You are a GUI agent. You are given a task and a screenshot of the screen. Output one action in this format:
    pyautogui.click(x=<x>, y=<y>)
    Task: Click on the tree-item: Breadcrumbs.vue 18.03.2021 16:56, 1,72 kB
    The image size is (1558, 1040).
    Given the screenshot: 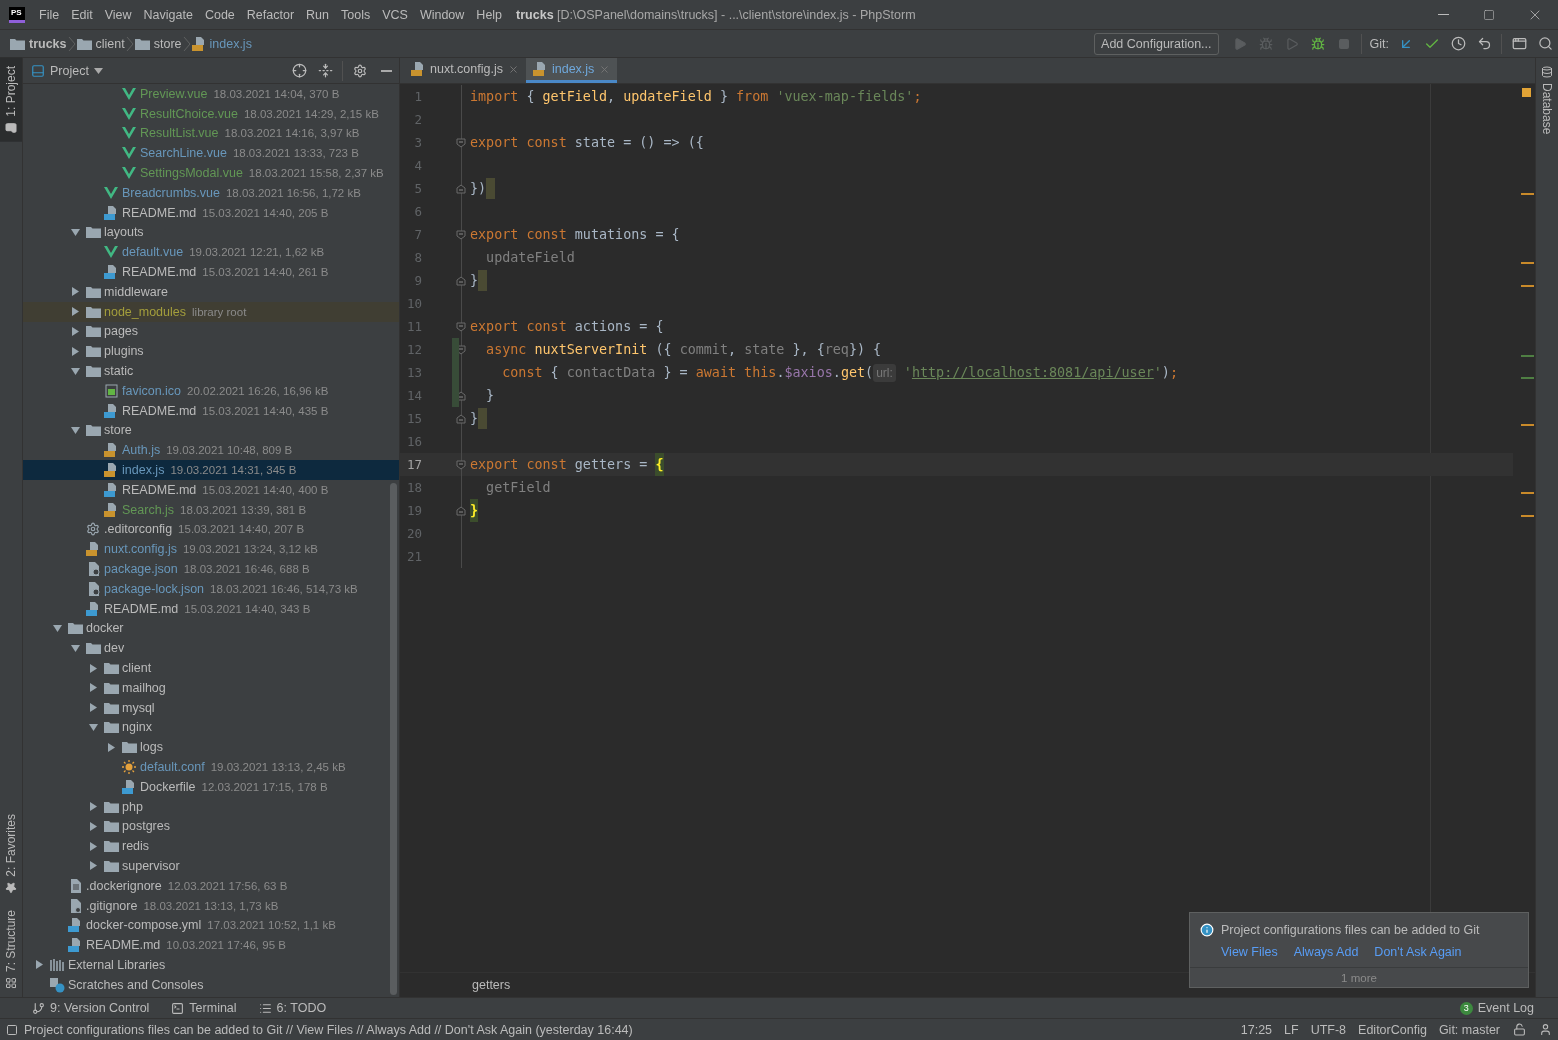 What is the action you would take?
    pyautogui.click(x=211, y=193)
    